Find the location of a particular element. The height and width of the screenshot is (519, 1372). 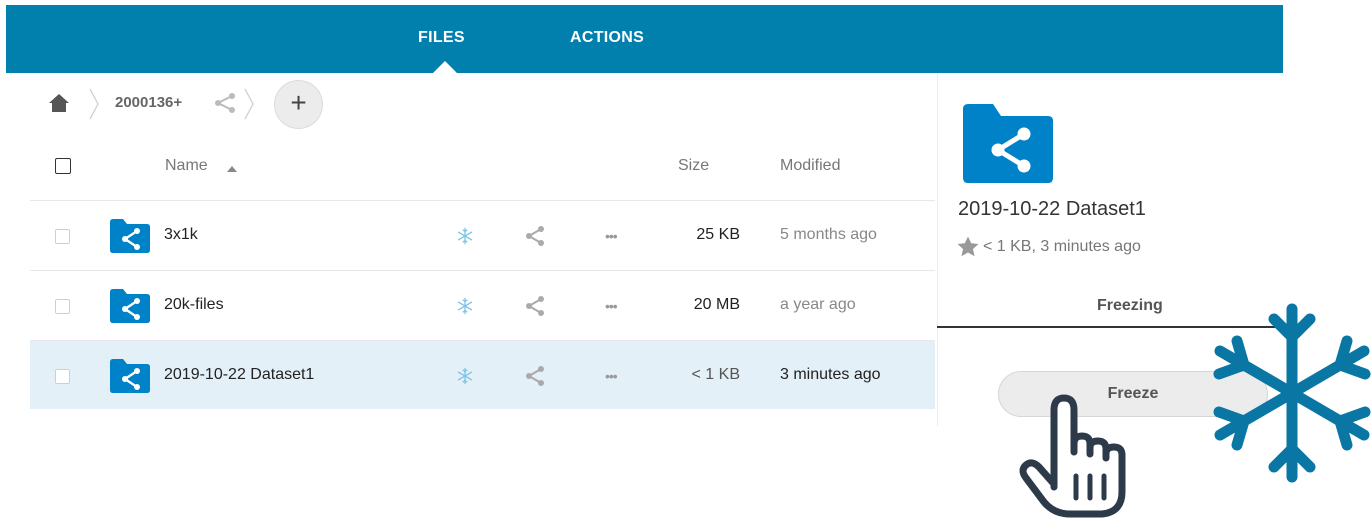

file-modified: a year ago is located at coordinates (818, 304).